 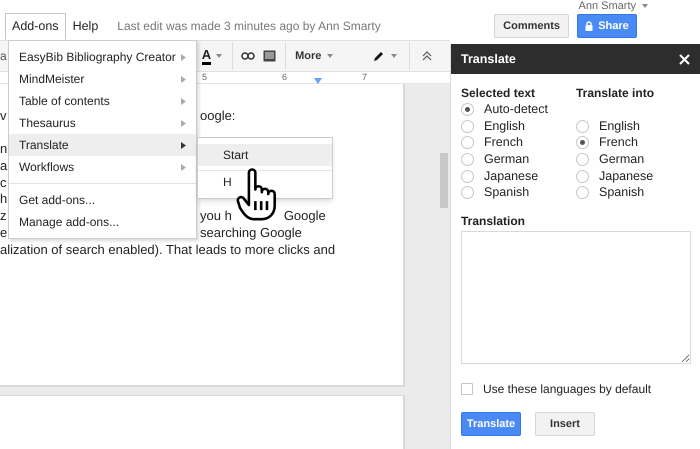 I want to click on document-text: e, so click(x=4, y=232).